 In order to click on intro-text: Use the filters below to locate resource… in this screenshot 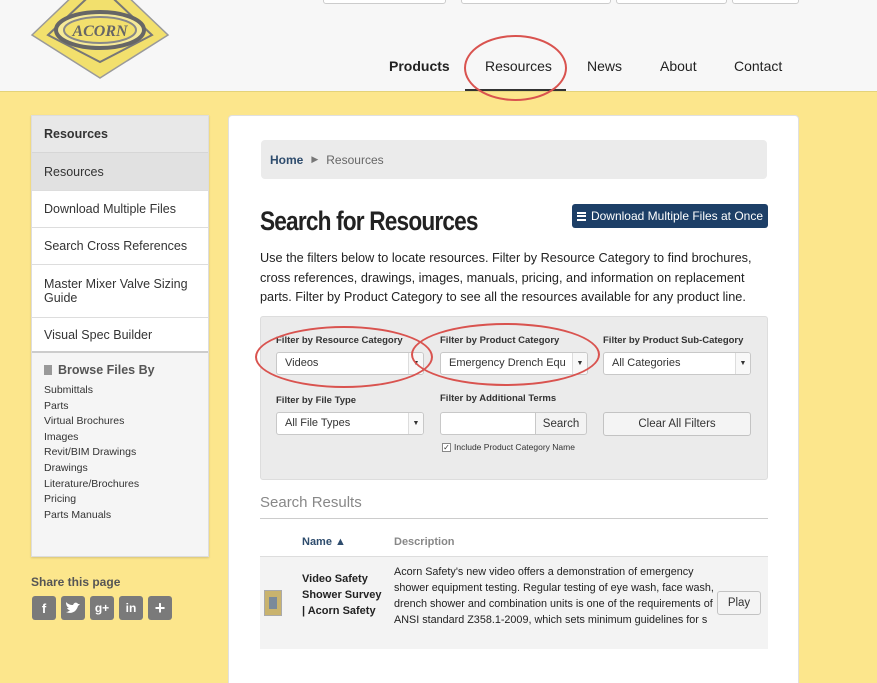, I will do `click(506, 277)`.